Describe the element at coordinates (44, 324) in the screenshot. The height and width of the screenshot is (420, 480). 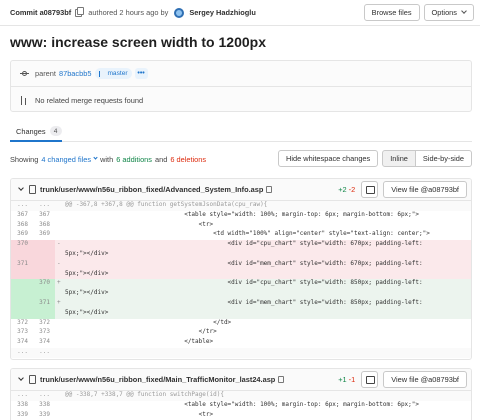
I see `new-line-number: 372` at that location.